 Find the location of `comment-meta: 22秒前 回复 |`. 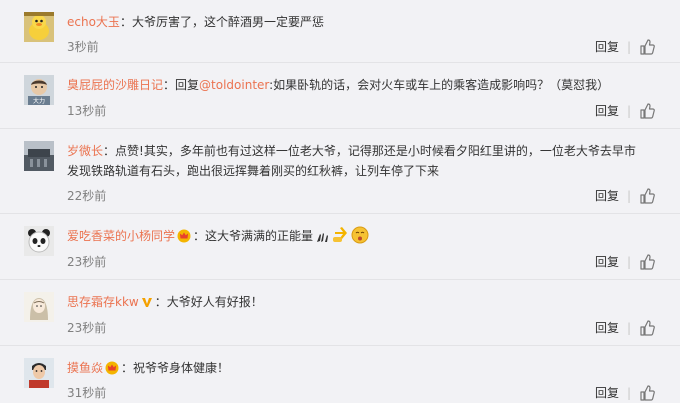

comment-meta: 22秒前 回复 | is located at coordinates (362, 196).